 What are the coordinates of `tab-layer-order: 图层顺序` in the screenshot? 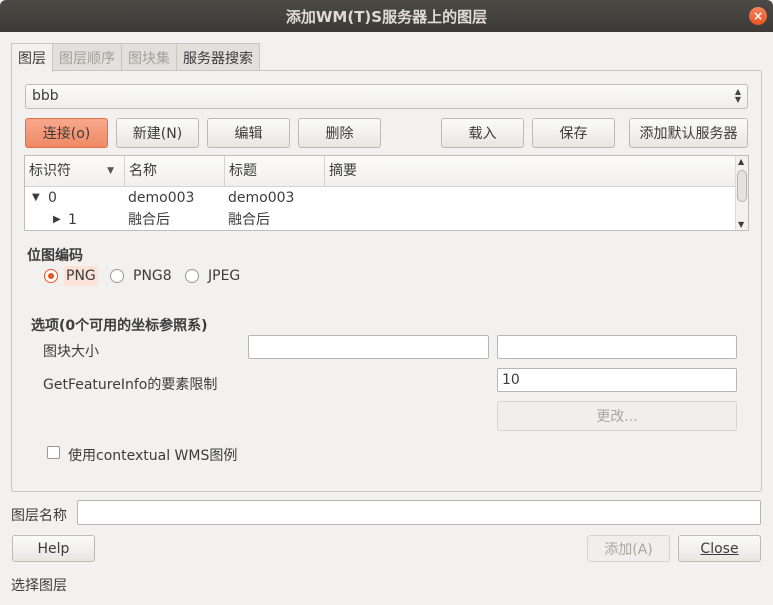 It's located at (87, 57).